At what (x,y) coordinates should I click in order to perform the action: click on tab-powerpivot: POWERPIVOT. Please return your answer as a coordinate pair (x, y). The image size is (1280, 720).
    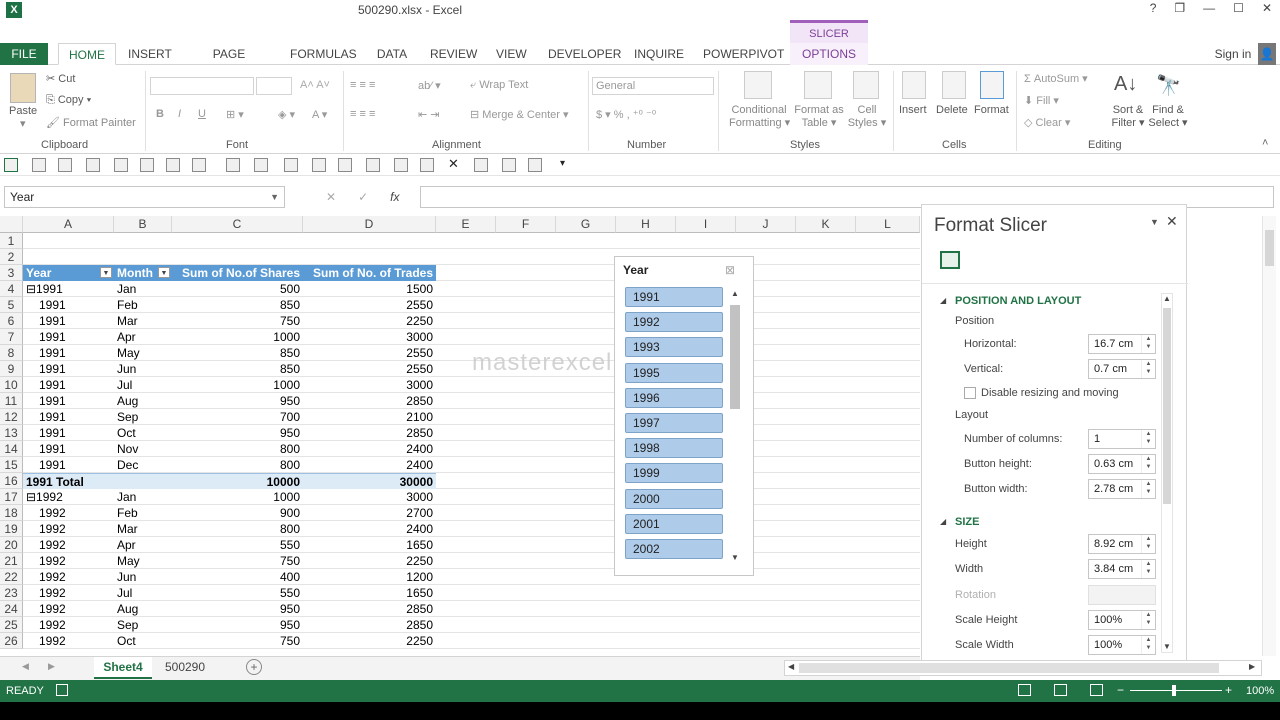
    Looking at the image, I should click on (743, 54).